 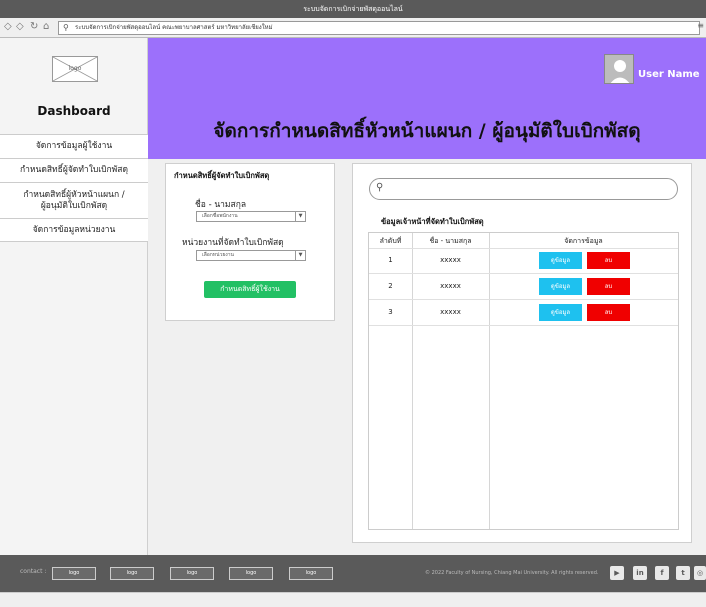 What do you see at coordinates (683, 573) in the screenshot?
I see `twitter-icon: t` at bounding box center [683, 573].